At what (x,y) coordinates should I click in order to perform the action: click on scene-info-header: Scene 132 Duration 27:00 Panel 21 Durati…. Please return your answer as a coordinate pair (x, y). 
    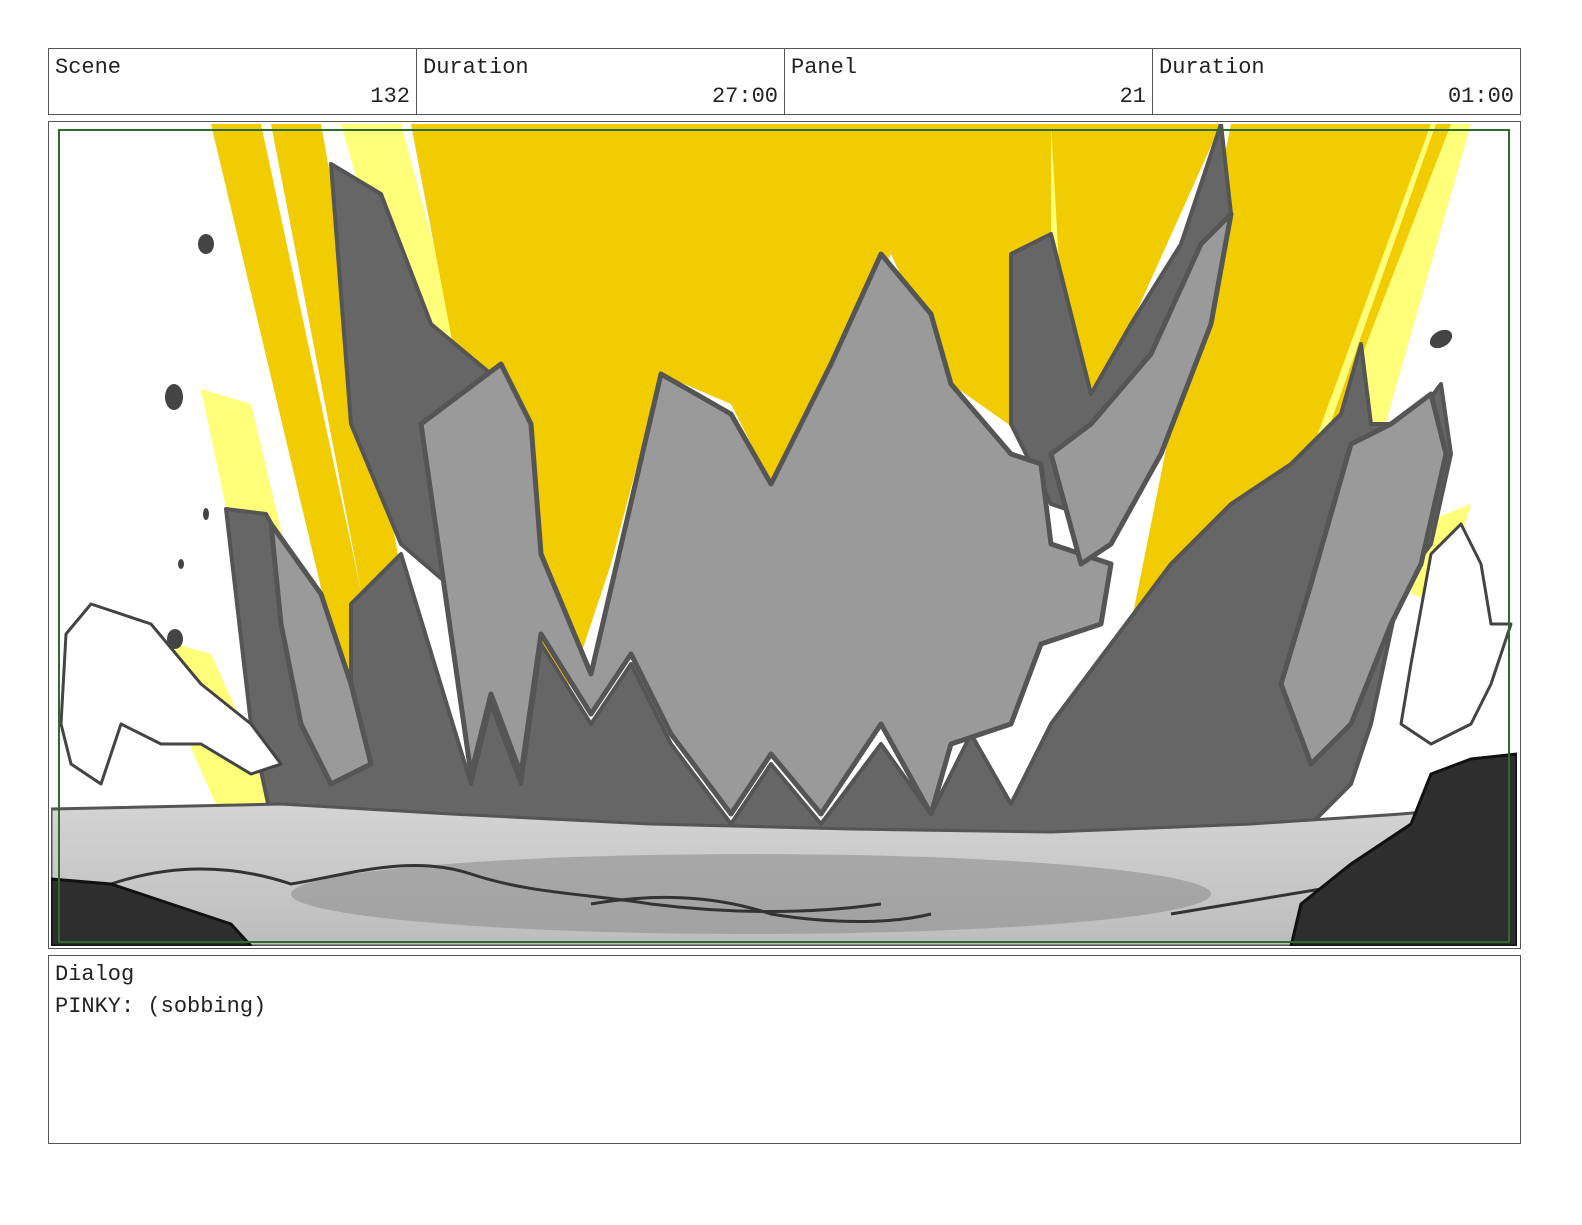
    Looking at the image, I should click on (784, 81).